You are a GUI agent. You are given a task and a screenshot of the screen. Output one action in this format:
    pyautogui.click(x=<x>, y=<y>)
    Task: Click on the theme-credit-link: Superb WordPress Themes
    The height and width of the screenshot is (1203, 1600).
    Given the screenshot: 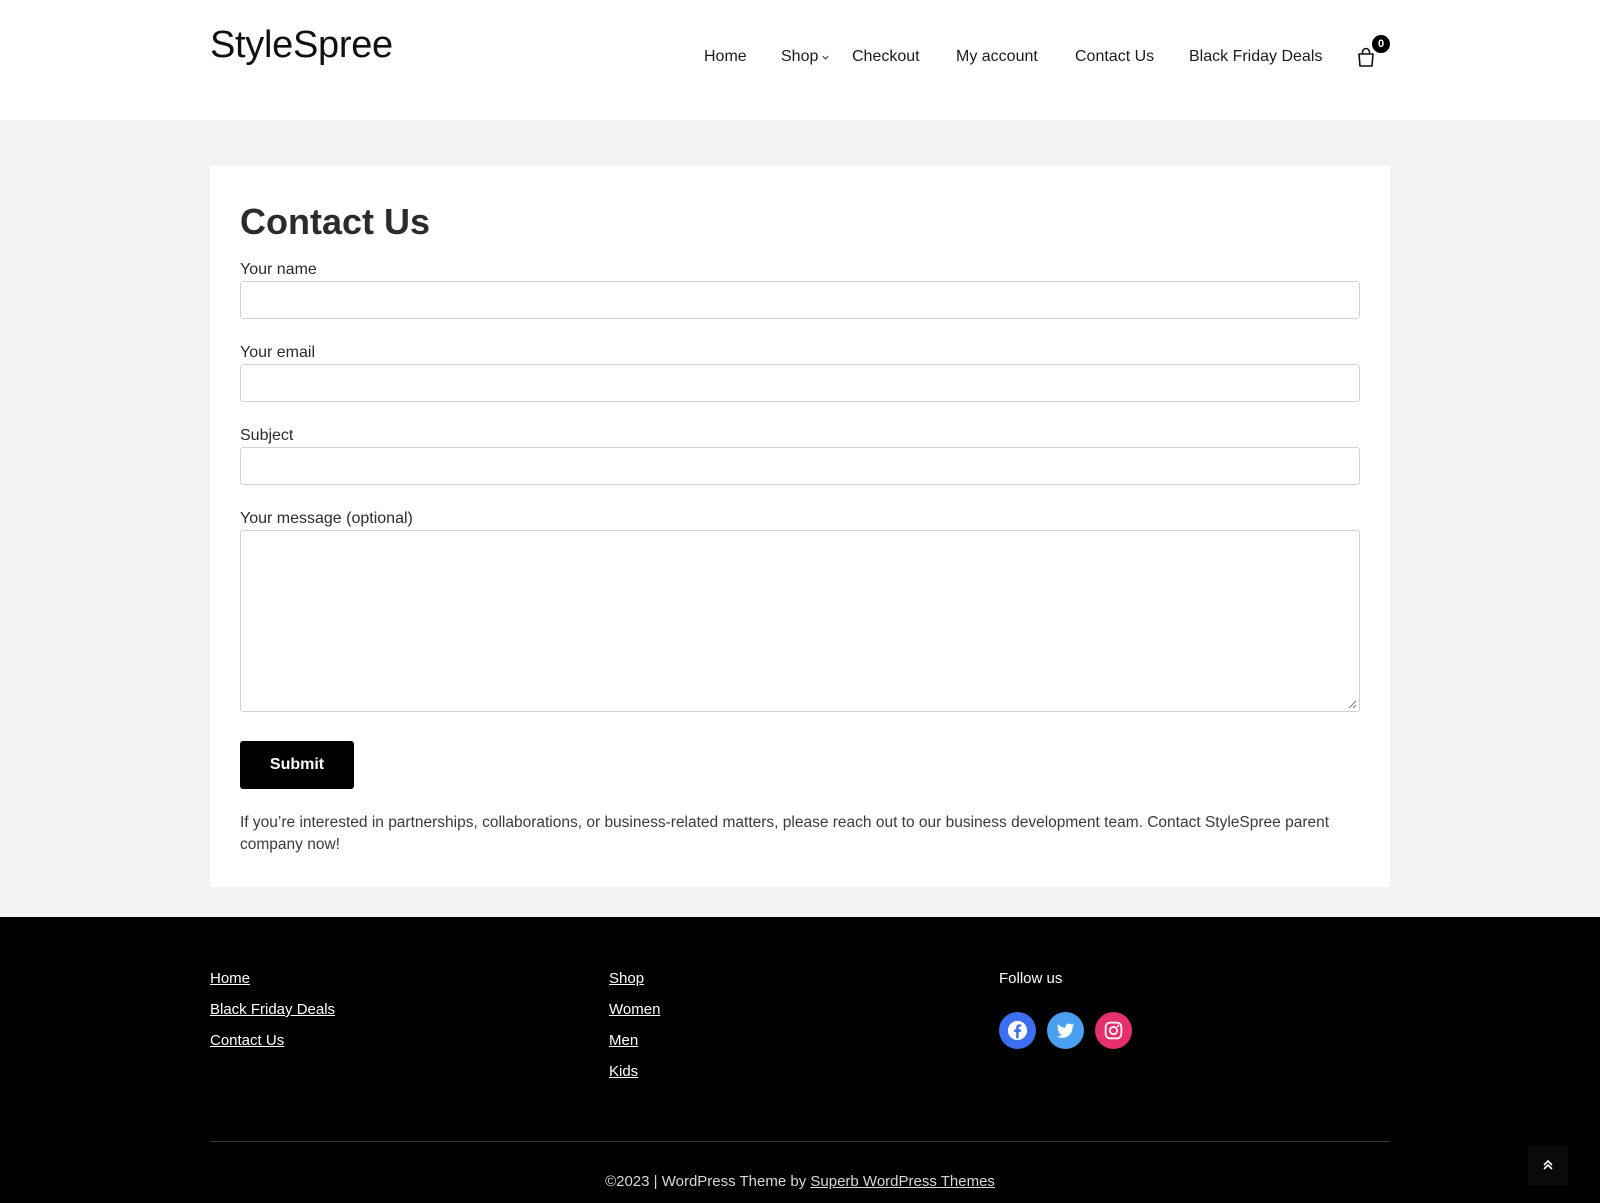 What is the action you would take?
    pyautogui.click(x=902, y=1181)
    